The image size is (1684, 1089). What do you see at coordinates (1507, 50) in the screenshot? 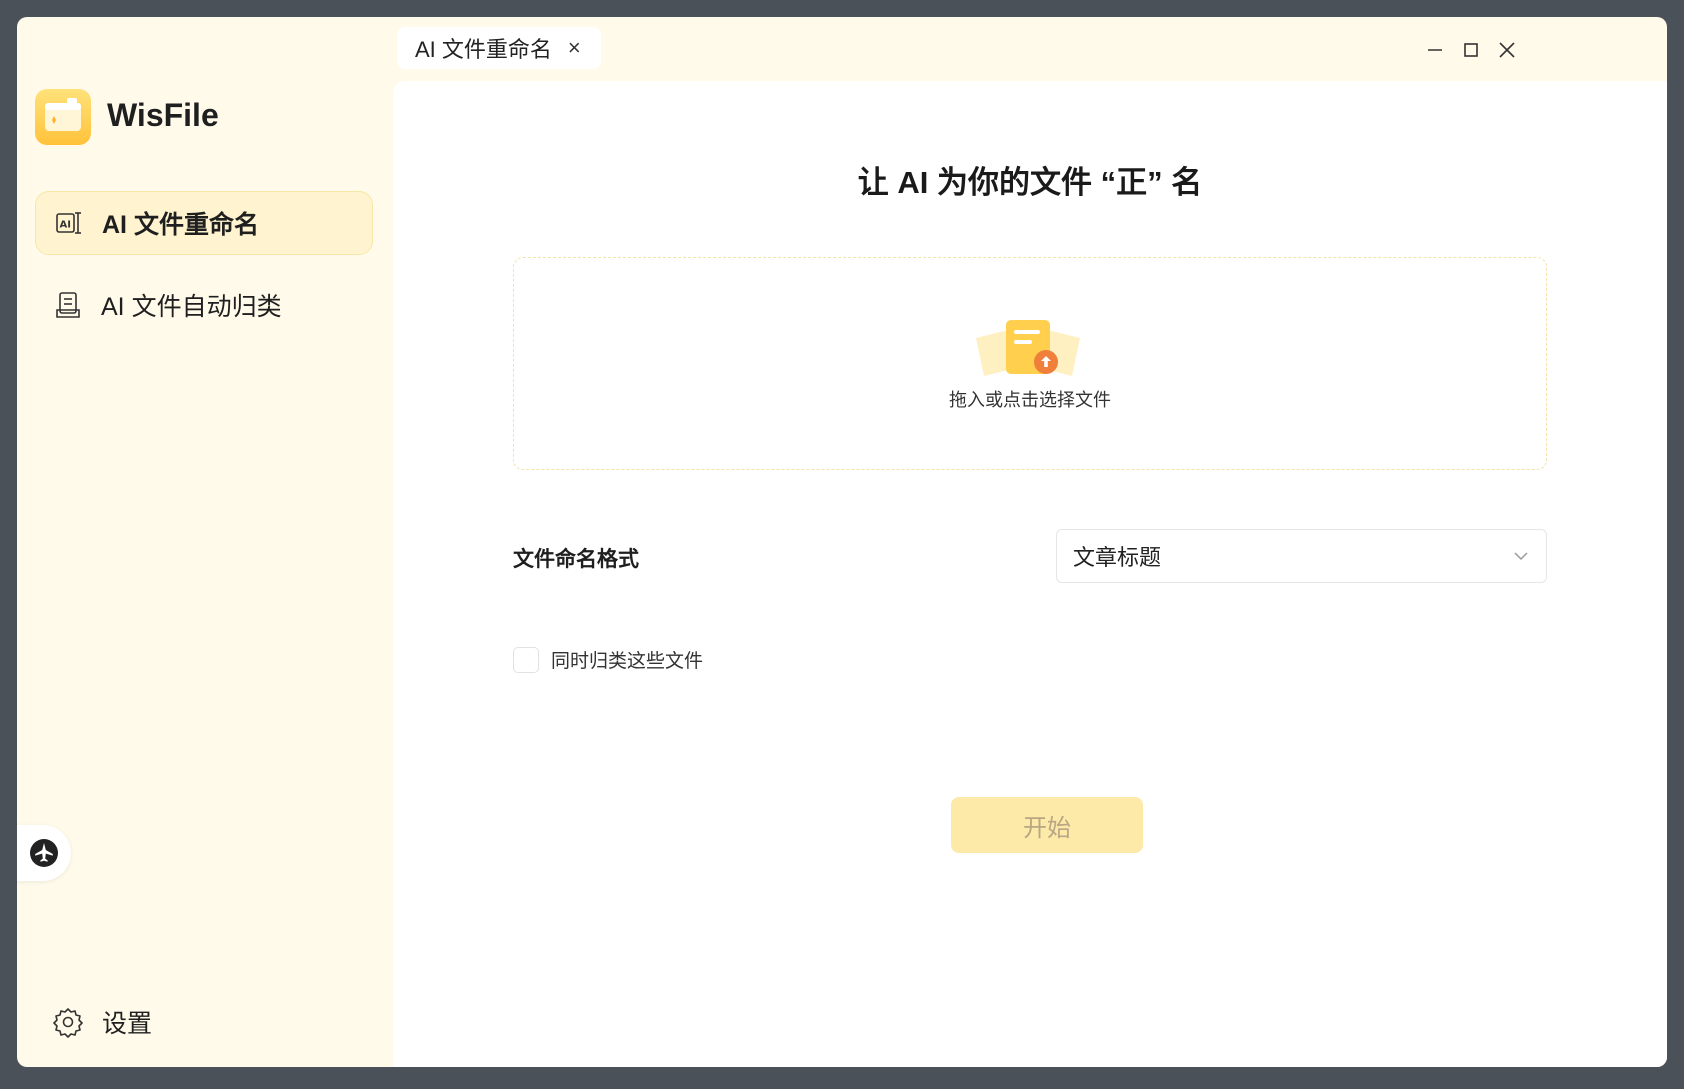
I see `close-icon` at bounding box center [1507, 50].